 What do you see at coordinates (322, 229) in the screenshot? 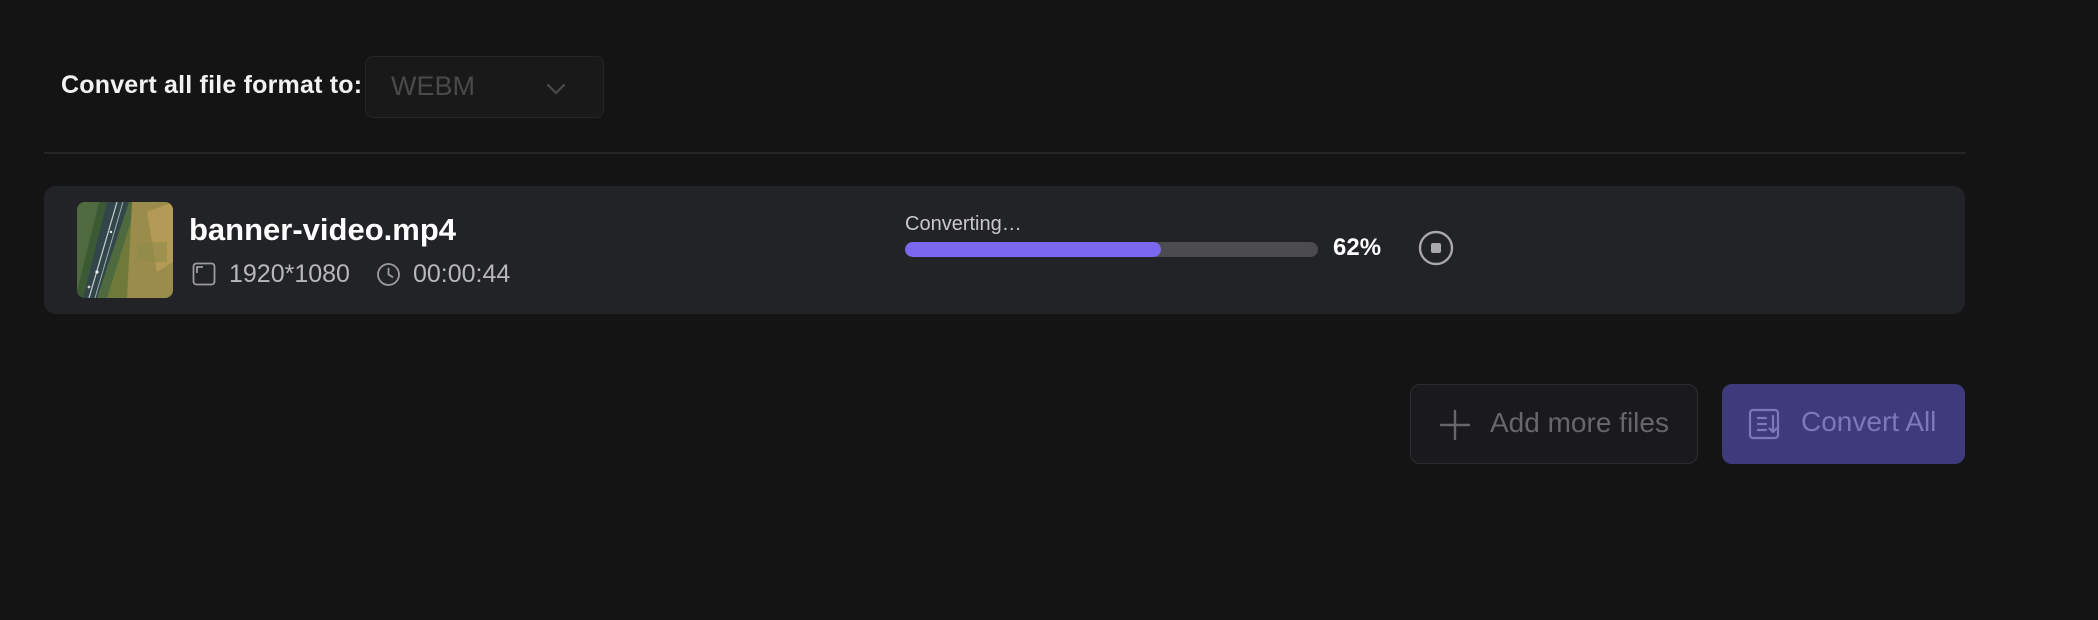
I see `file-name: banner-video.mp4` at bounding box center [322, 229].